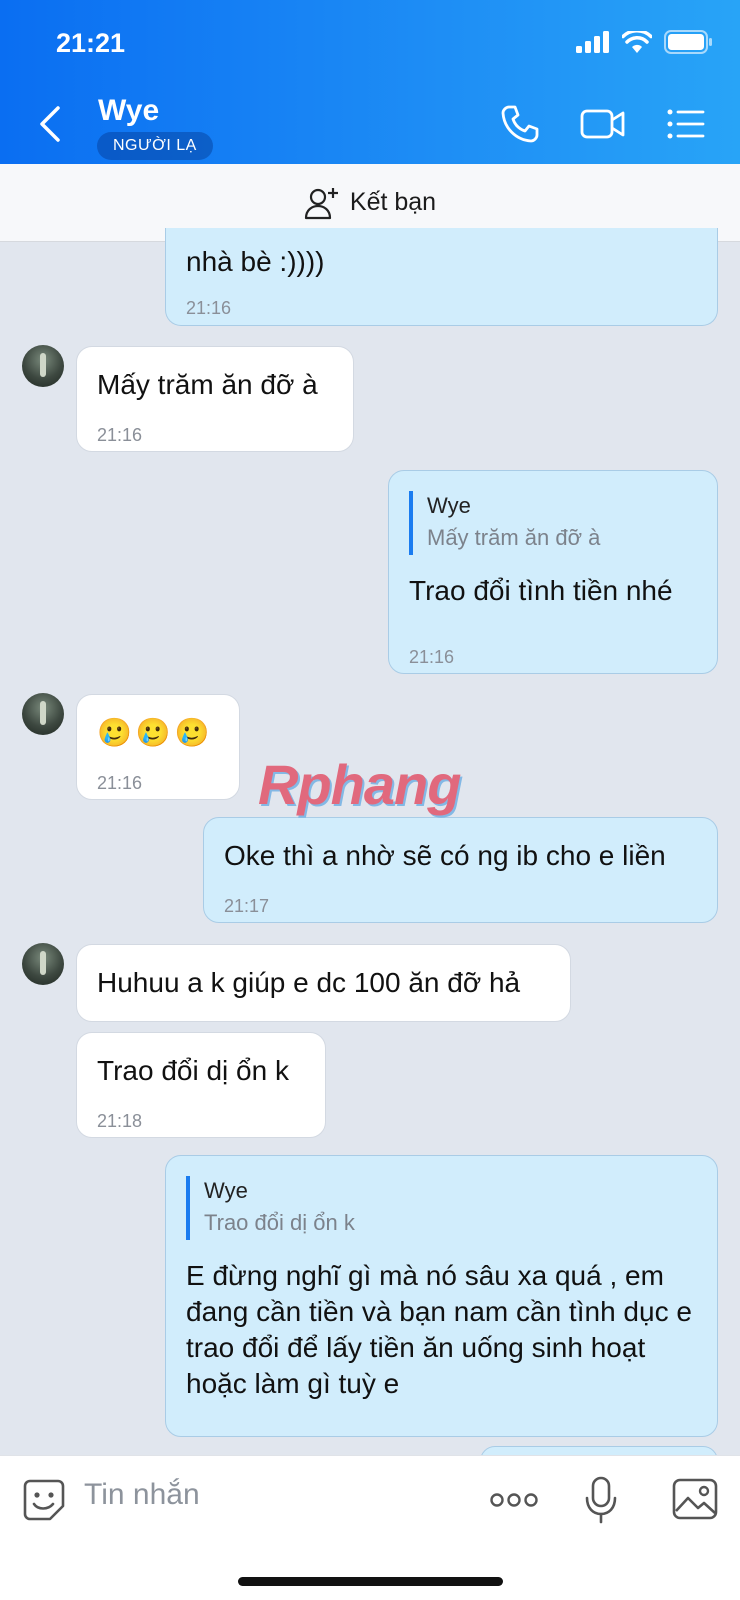  Describe the element at coordinates (541, 590) in the screenshot. I see `message-text: Trao đổi tình tiền nhé` at that location.